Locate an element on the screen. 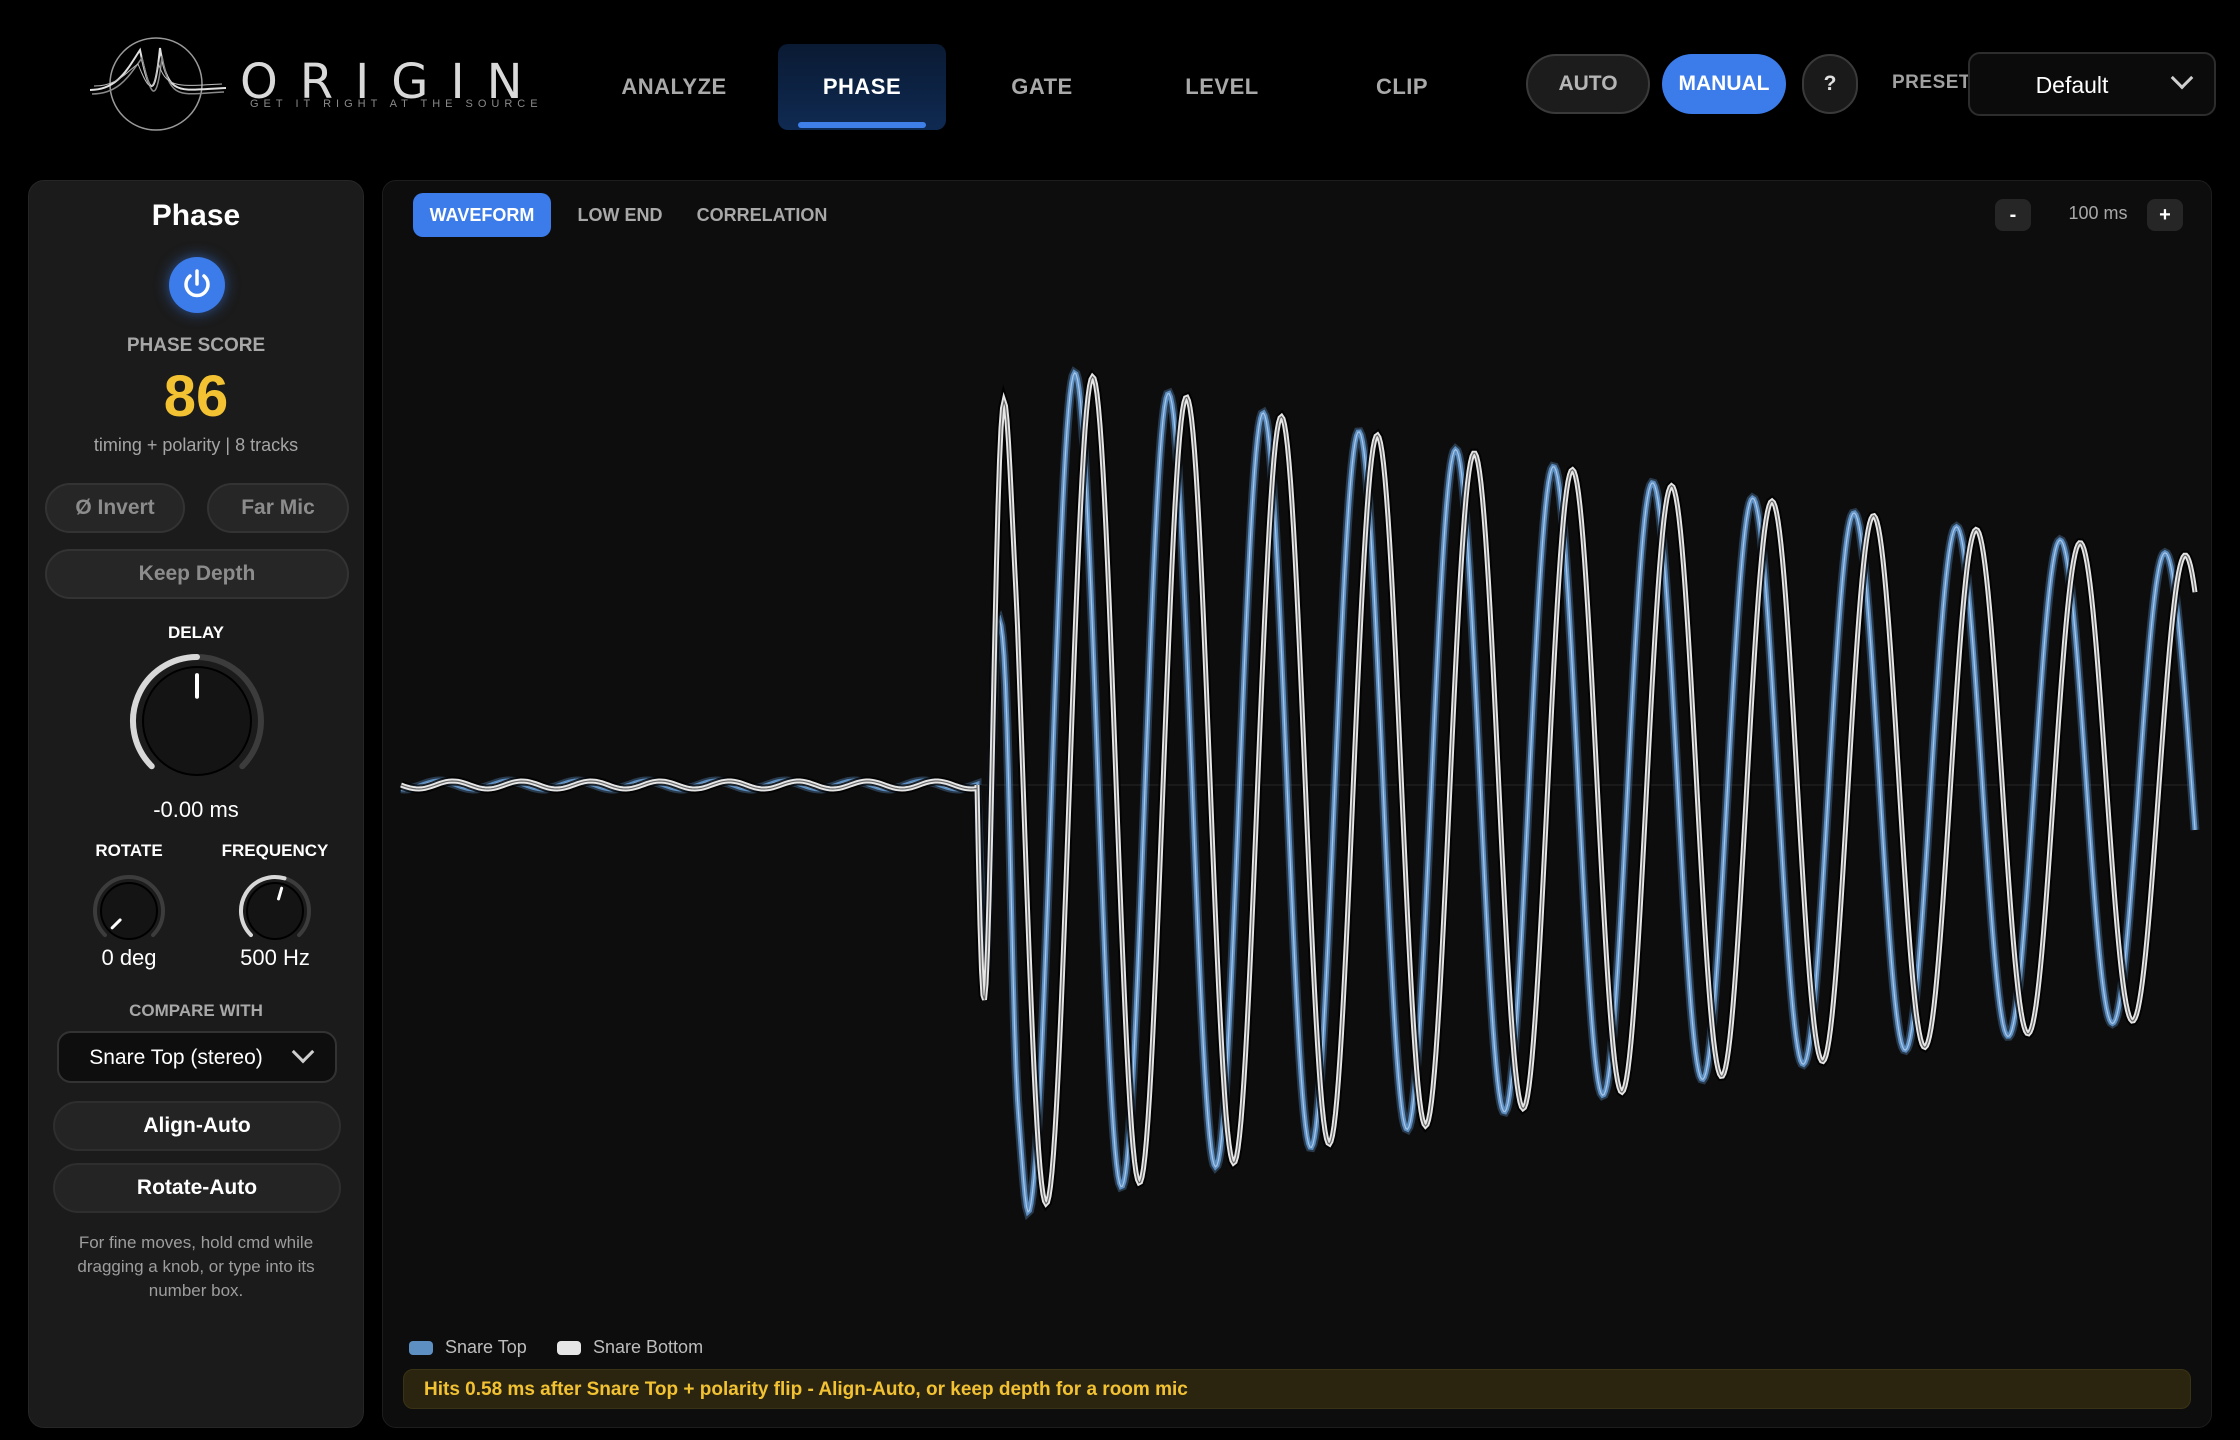  power-toggle is located at coordinates (197, 285).